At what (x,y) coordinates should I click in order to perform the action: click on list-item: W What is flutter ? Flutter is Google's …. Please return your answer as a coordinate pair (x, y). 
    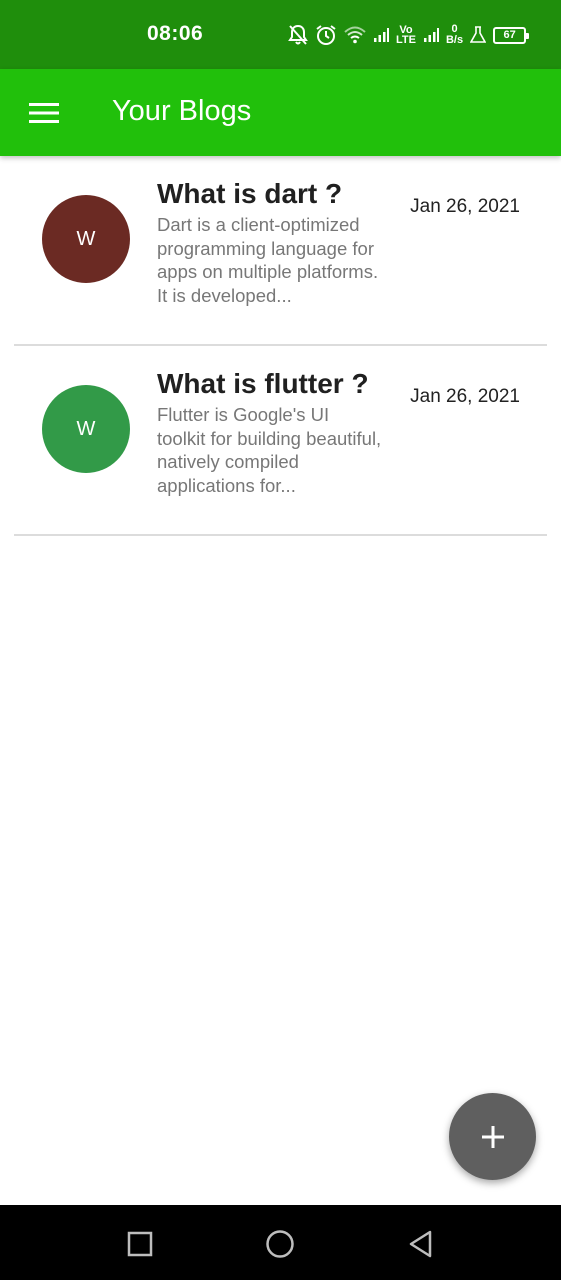
    Looking at the image, I should click on (280, 441).